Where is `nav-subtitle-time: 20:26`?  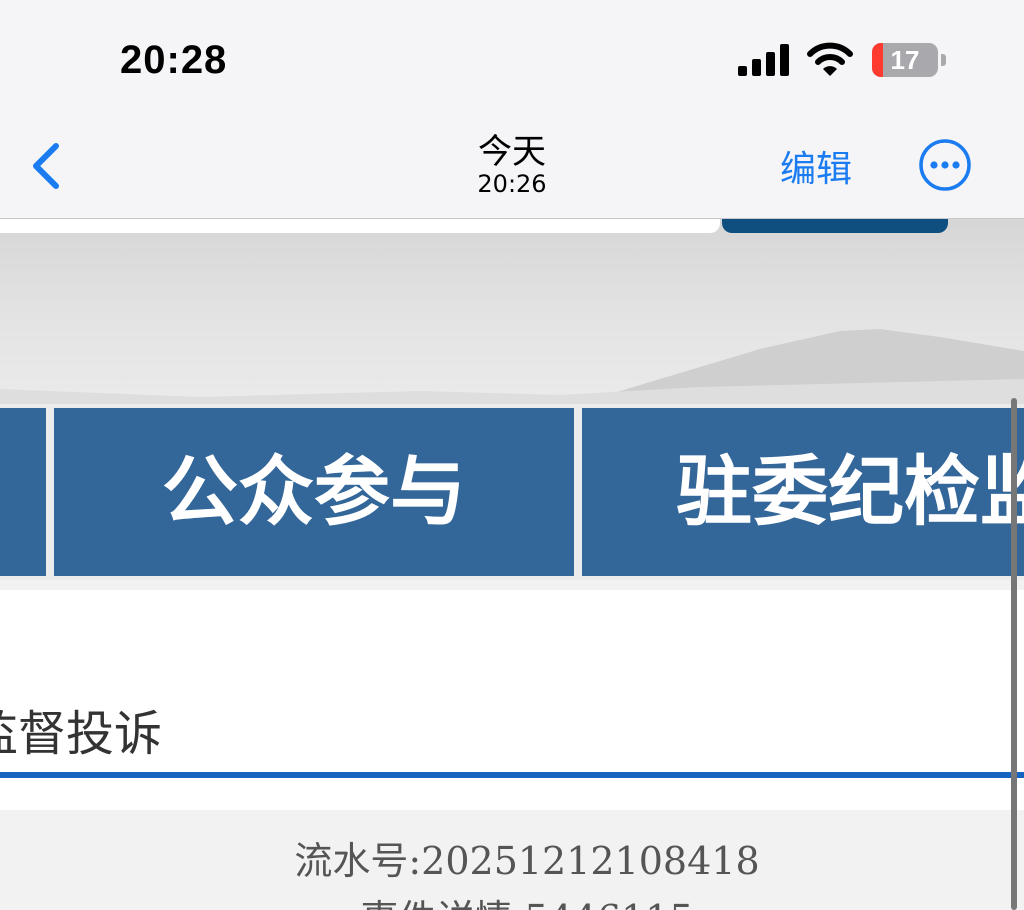
nav-subtitle-time: 20:26 is located at coordinates (512, 184).